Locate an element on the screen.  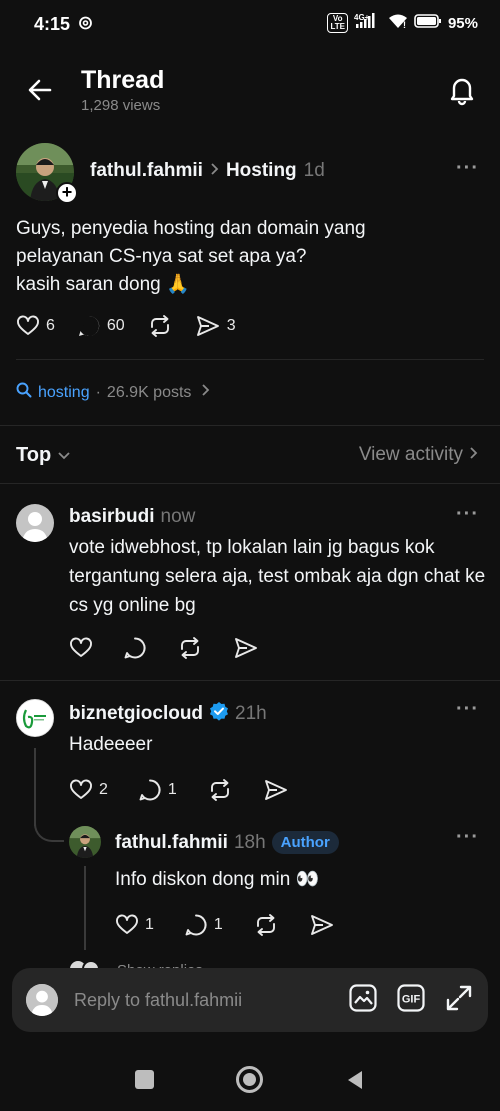
post-header: fathul.fahmii Hosting 1d is located at coordinates (207, 171).